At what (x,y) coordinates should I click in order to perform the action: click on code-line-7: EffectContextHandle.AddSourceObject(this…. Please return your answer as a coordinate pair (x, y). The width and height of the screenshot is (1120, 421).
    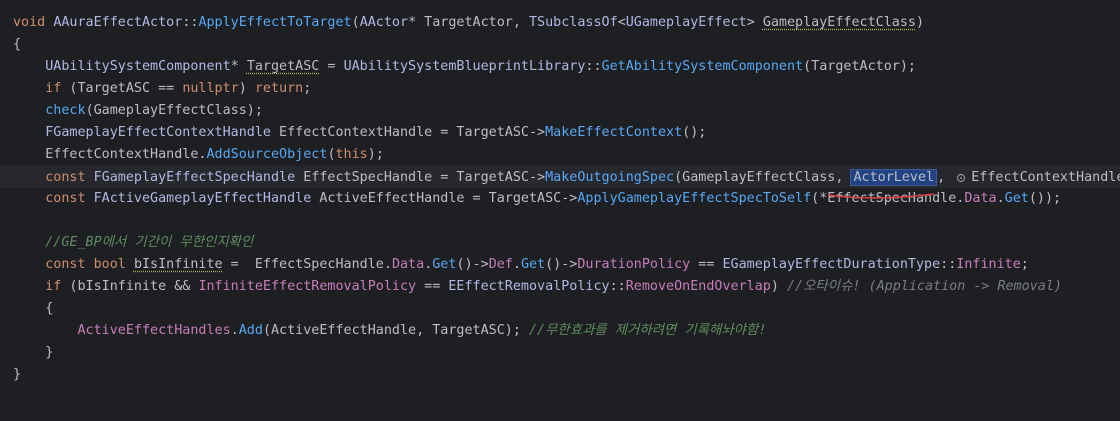
    Looking at the image, I should click on (560, 155).